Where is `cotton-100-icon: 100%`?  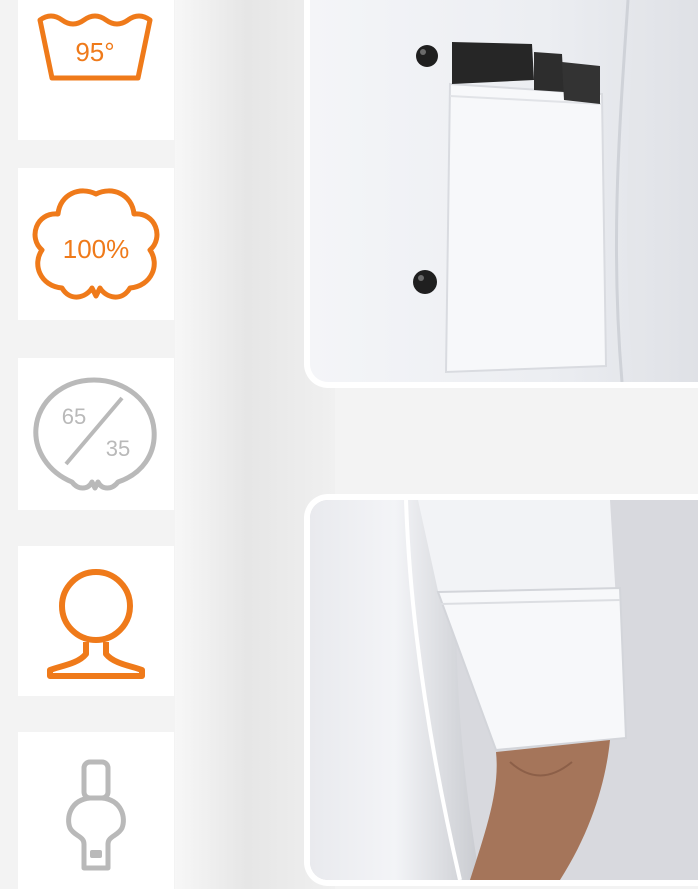 cotton-100-icon: 100% is located at coordinates (96, 244).